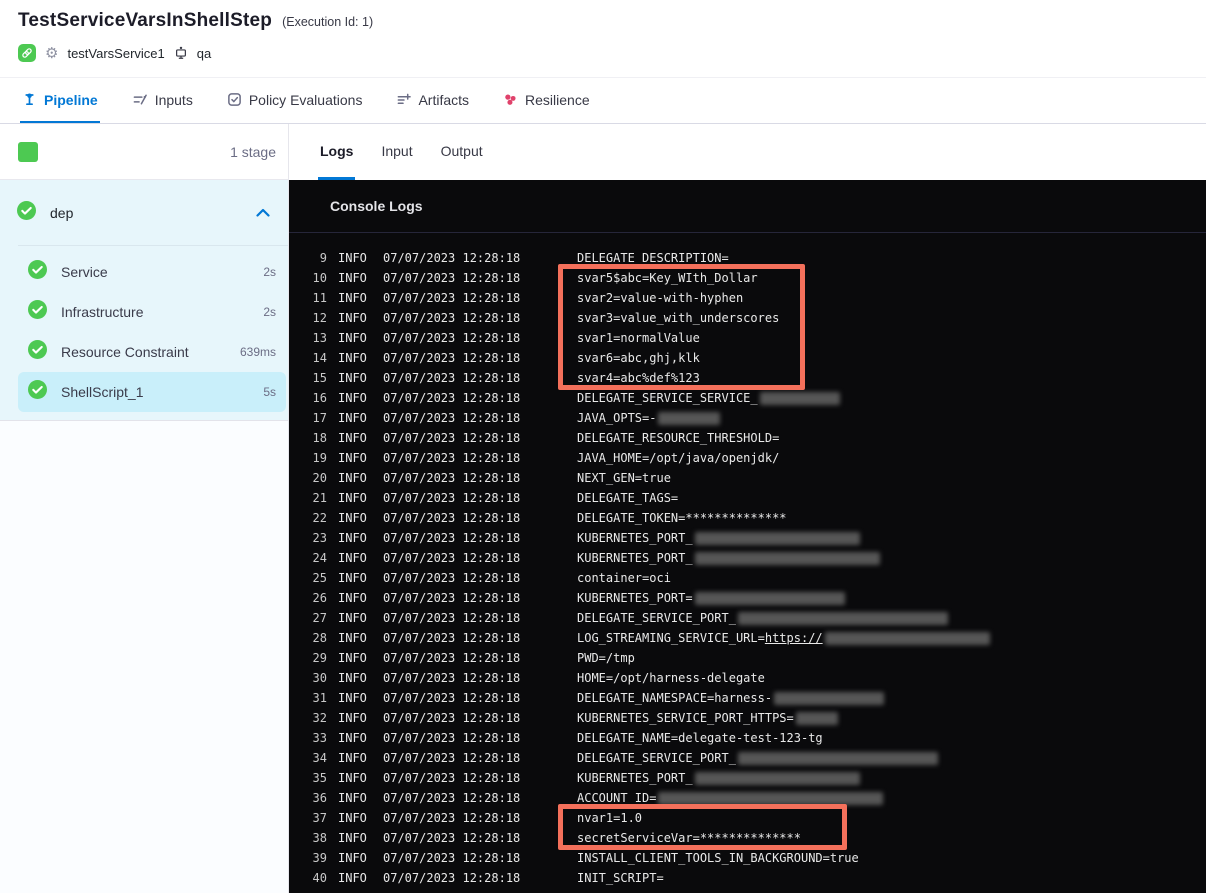 This screenshot has height=893, width=1206. What do you see at coordinates (152, 352) in the screenshot?
I see `step-resource-constraint: Resource Constraint 639ms` at bounding box center [152, 352].